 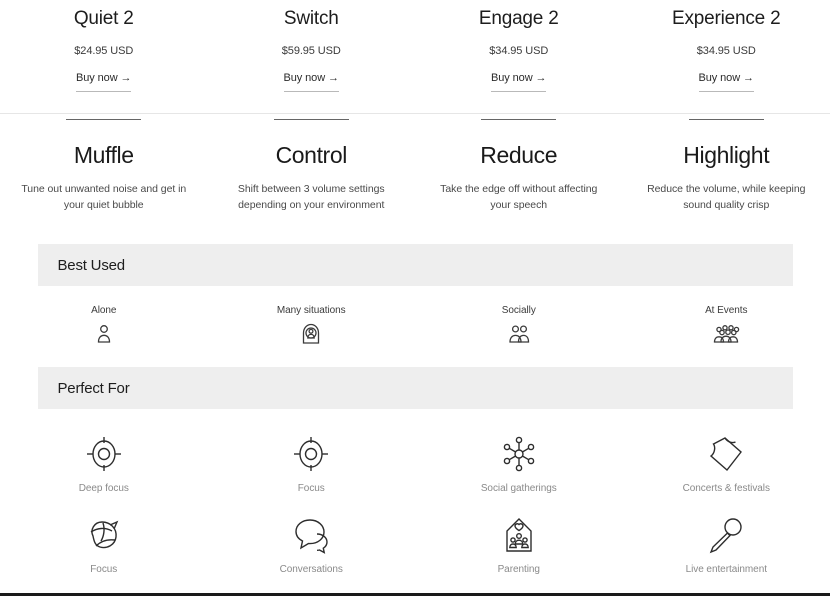 I want to click on perfect-for-item-live-entertainment: Live entertainment, so click(x=726, y=544).